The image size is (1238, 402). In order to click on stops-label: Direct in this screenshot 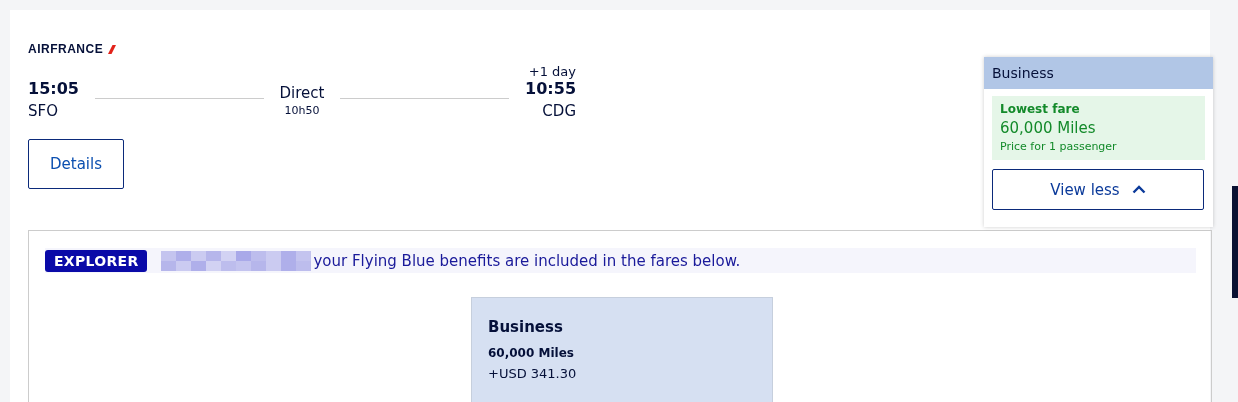, I will do `click(302, 93)`.